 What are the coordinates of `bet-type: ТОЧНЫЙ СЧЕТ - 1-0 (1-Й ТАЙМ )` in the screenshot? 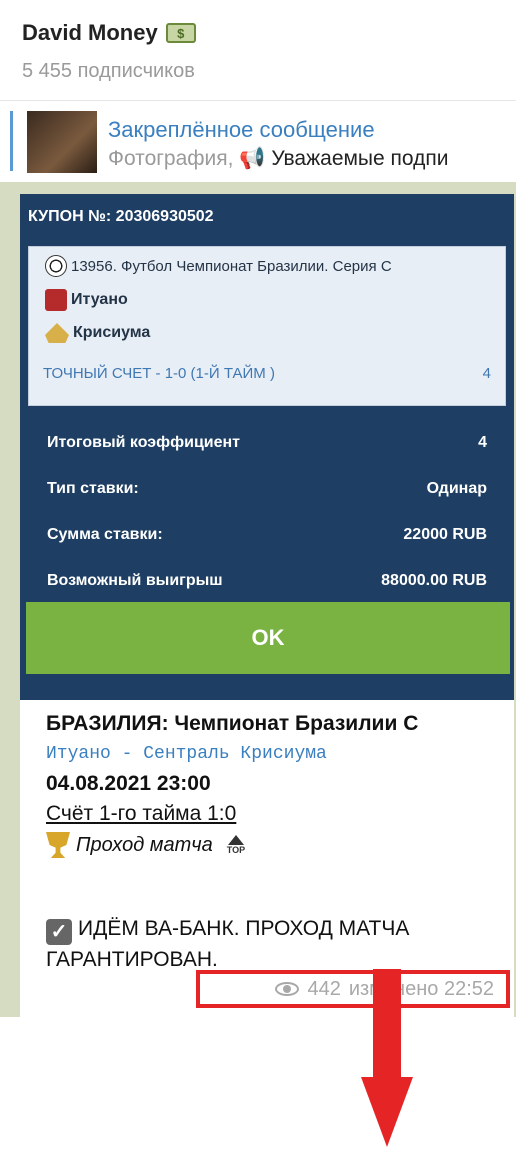 It's located at (159, 373).